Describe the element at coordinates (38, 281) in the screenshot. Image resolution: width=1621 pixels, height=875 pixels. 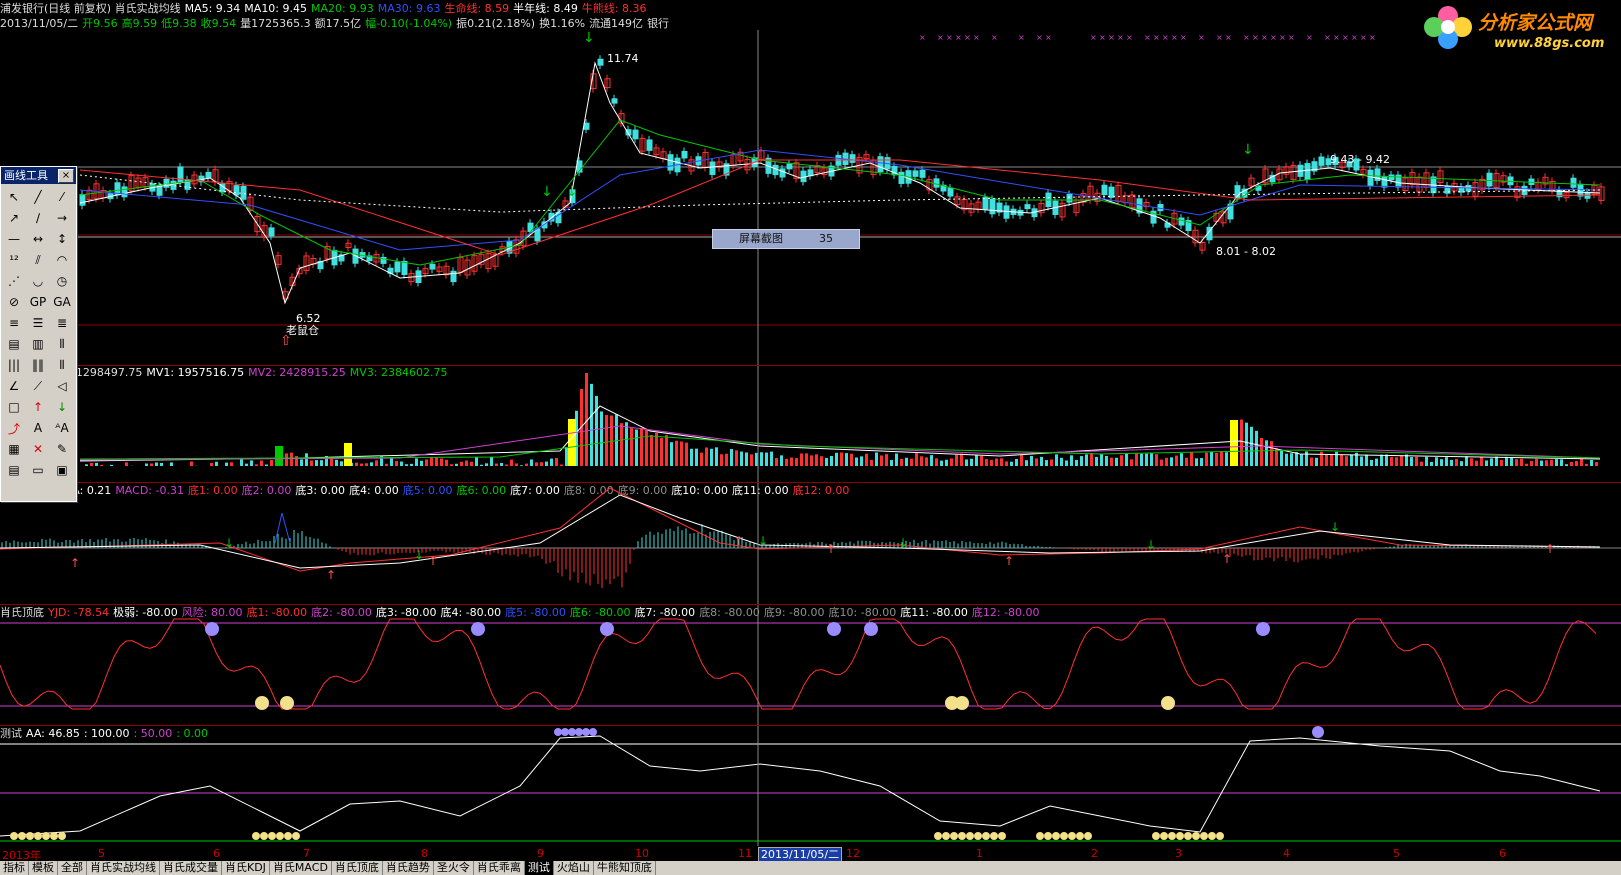
I see `circle-arc-icon: ◡` at that location.